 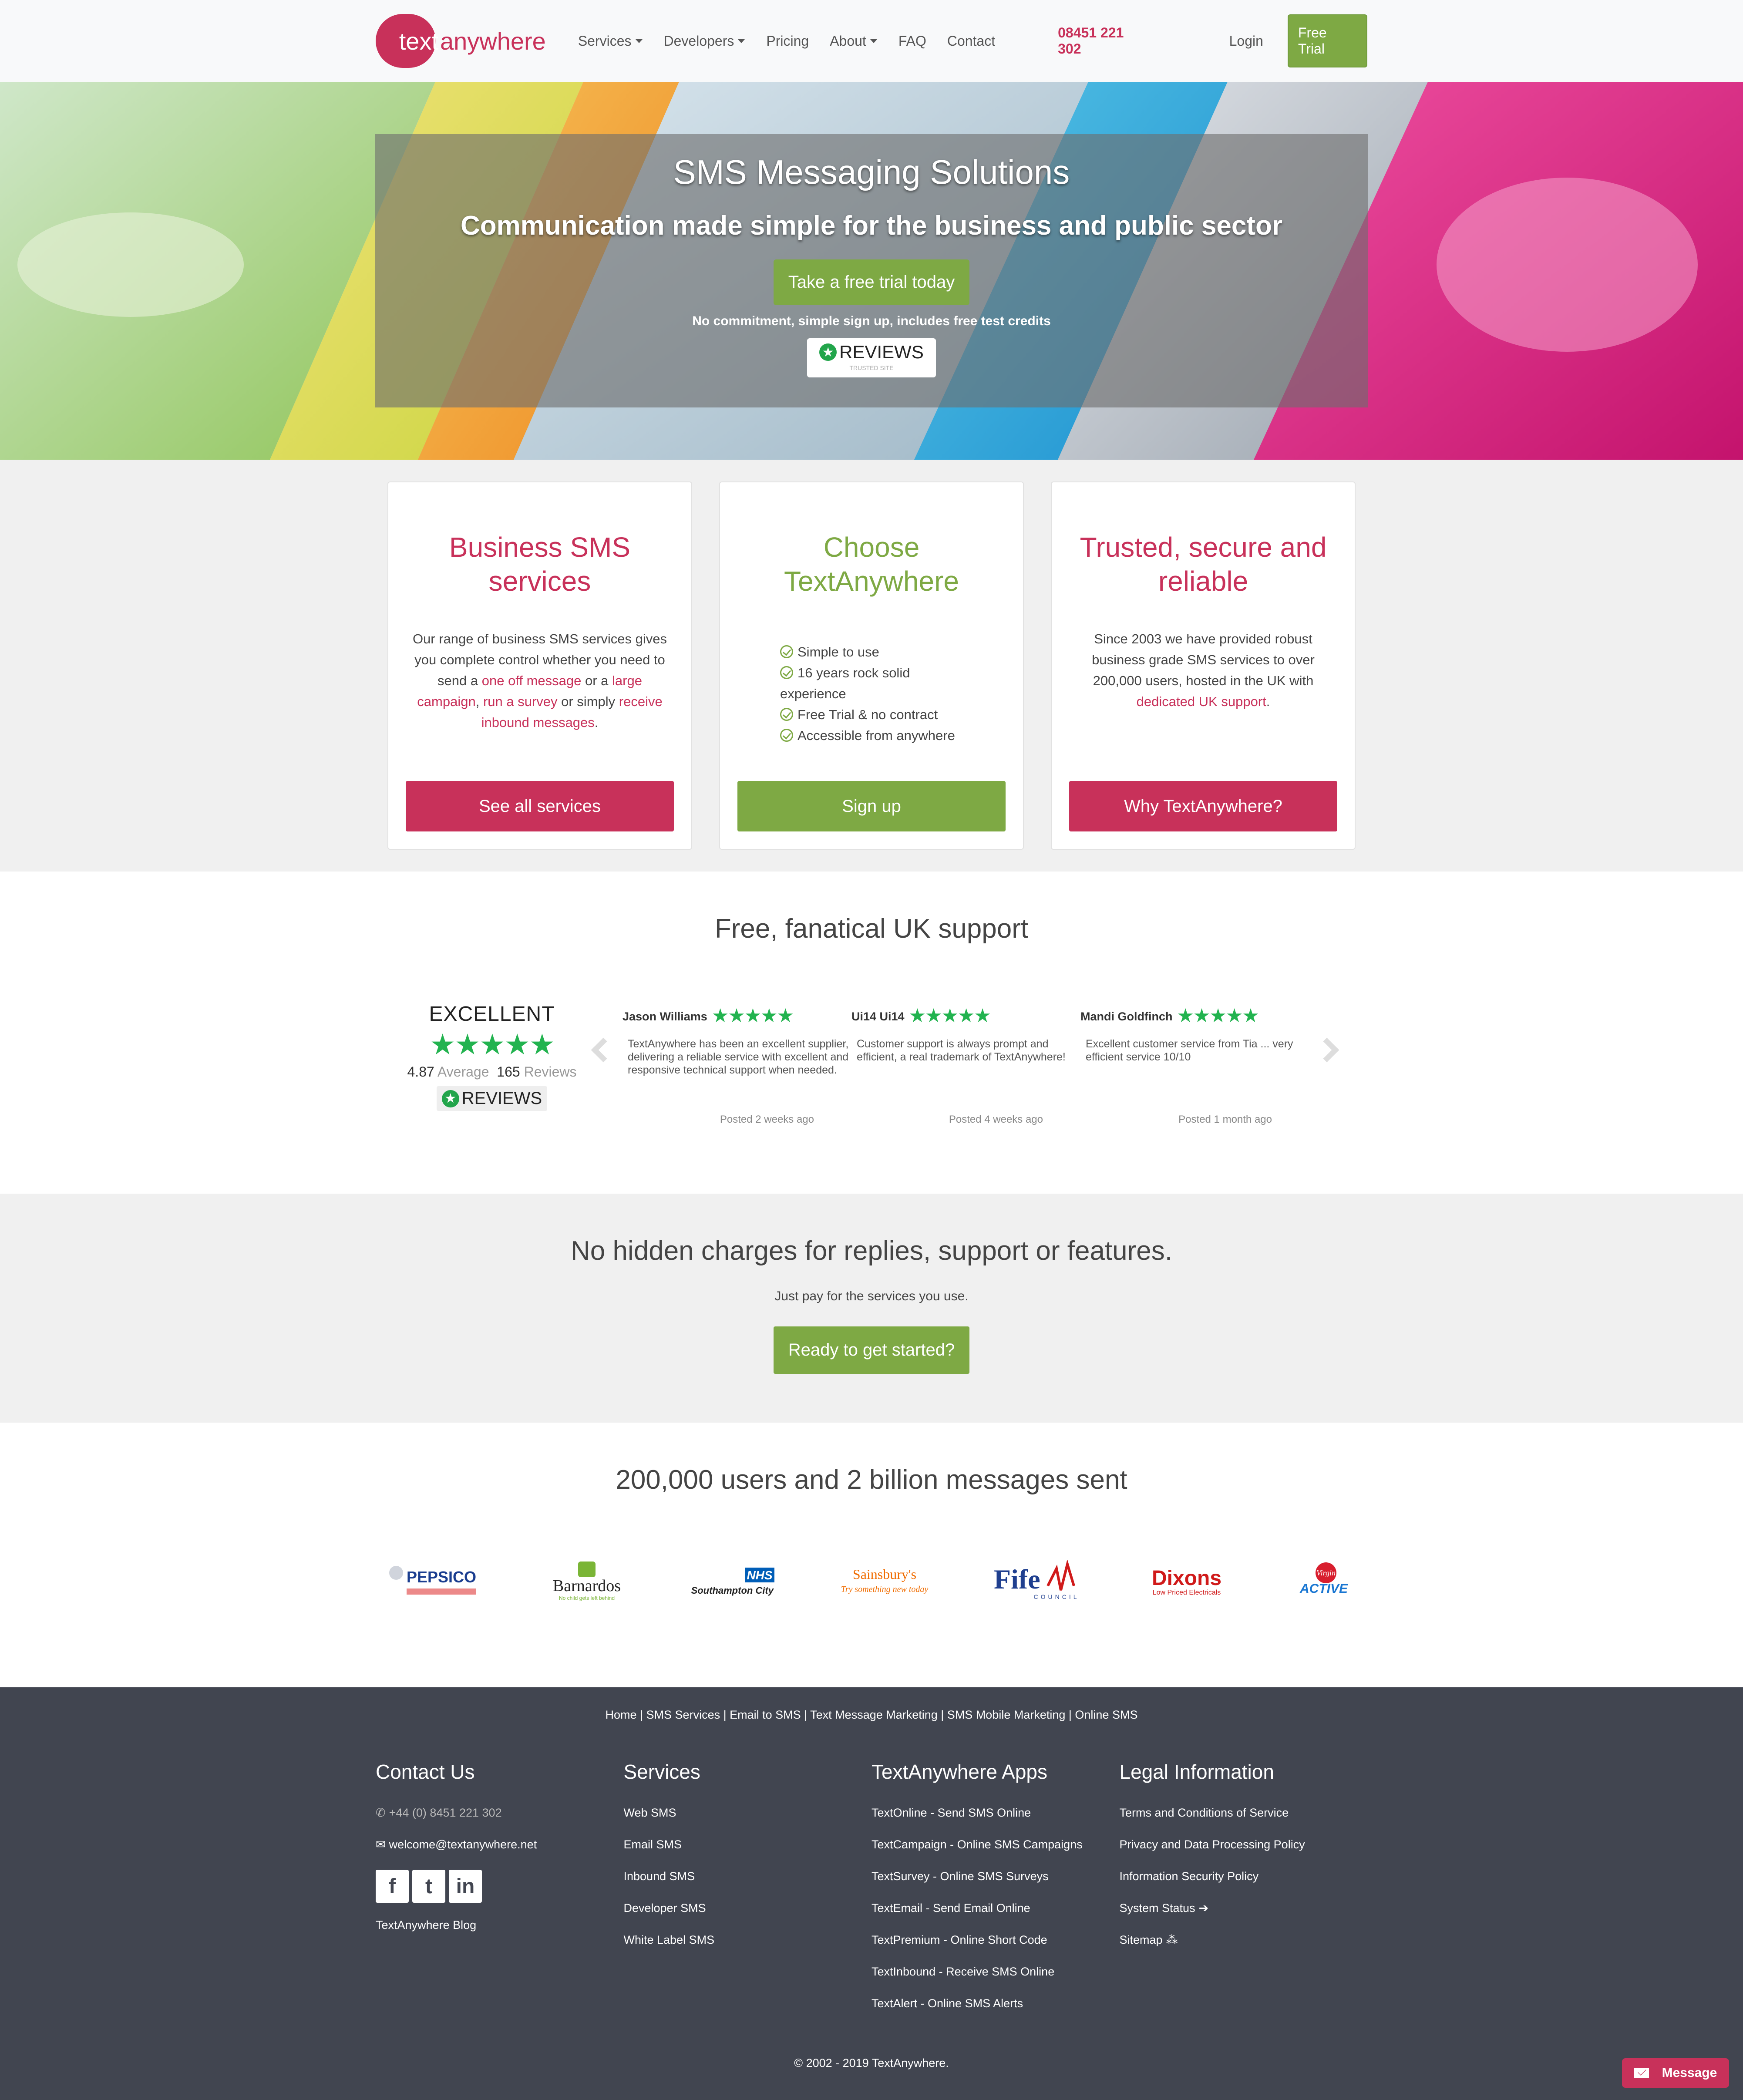 What do you see at coordinates (1201, 701) in the screenshot?
I see `dedicated-uk-support-link: dedicated UK support` at bounding box center [1201, 701].